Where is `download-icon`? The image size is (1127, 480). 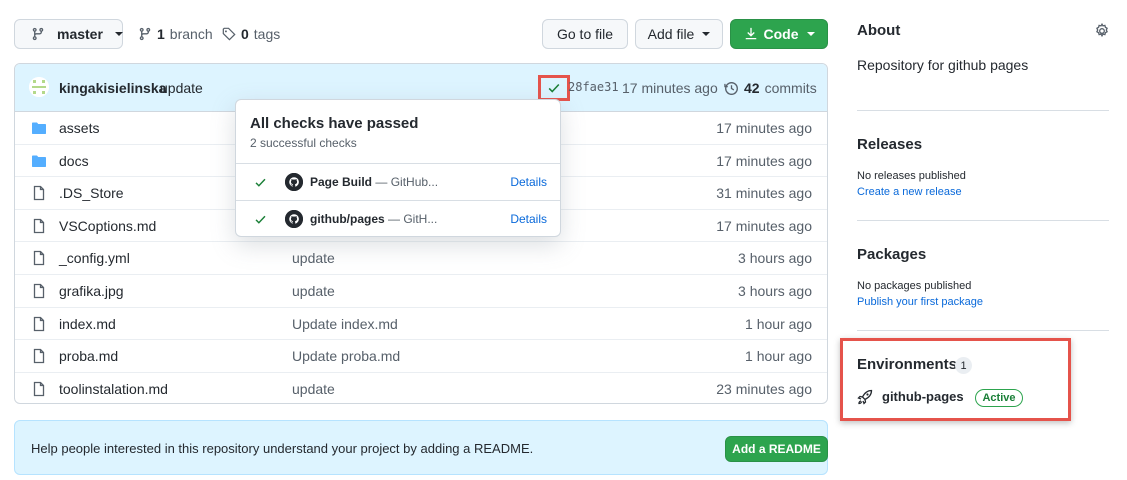
download-icon is located at coordinates (751, 34).